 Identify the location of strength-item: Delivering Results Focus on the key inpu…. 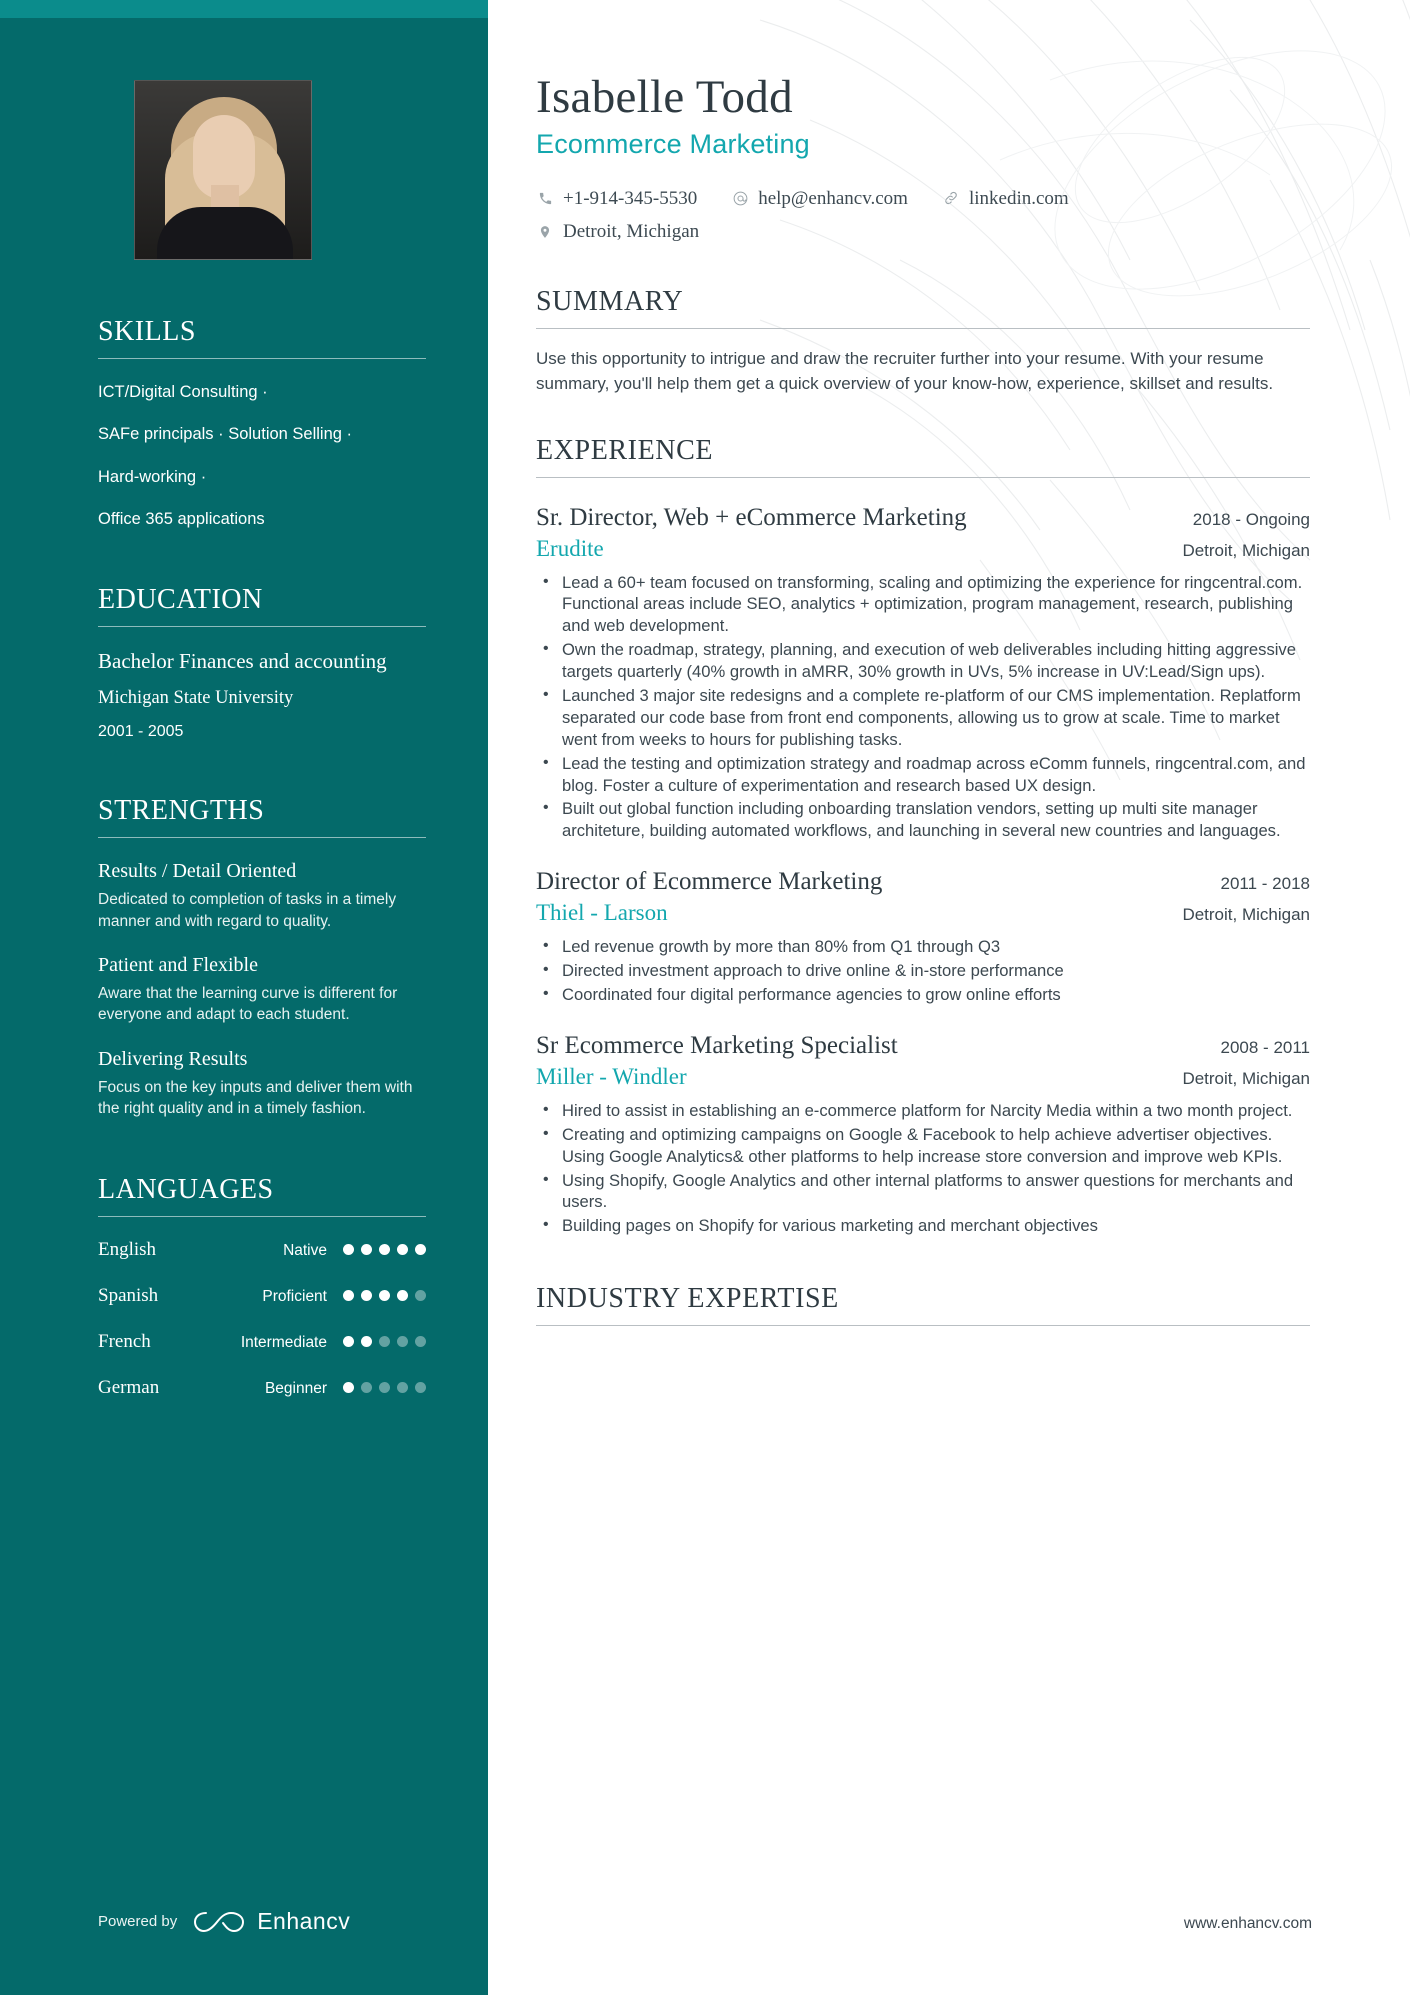
(262, 1084).